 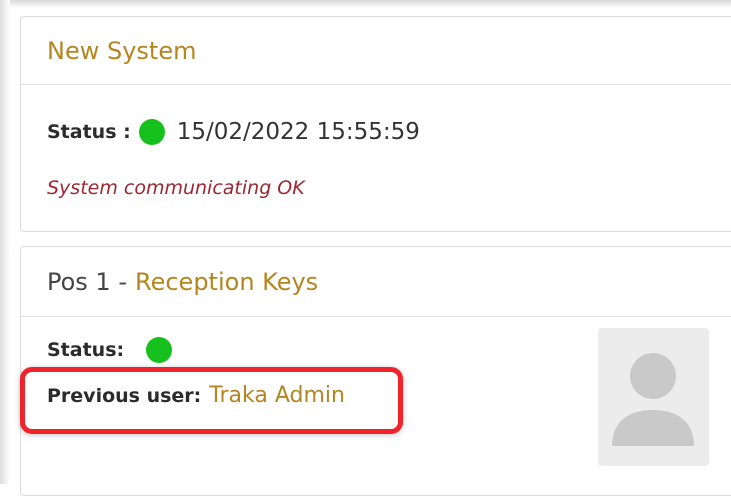 I want to click on system-title: New System, so click(x=121, y=51).